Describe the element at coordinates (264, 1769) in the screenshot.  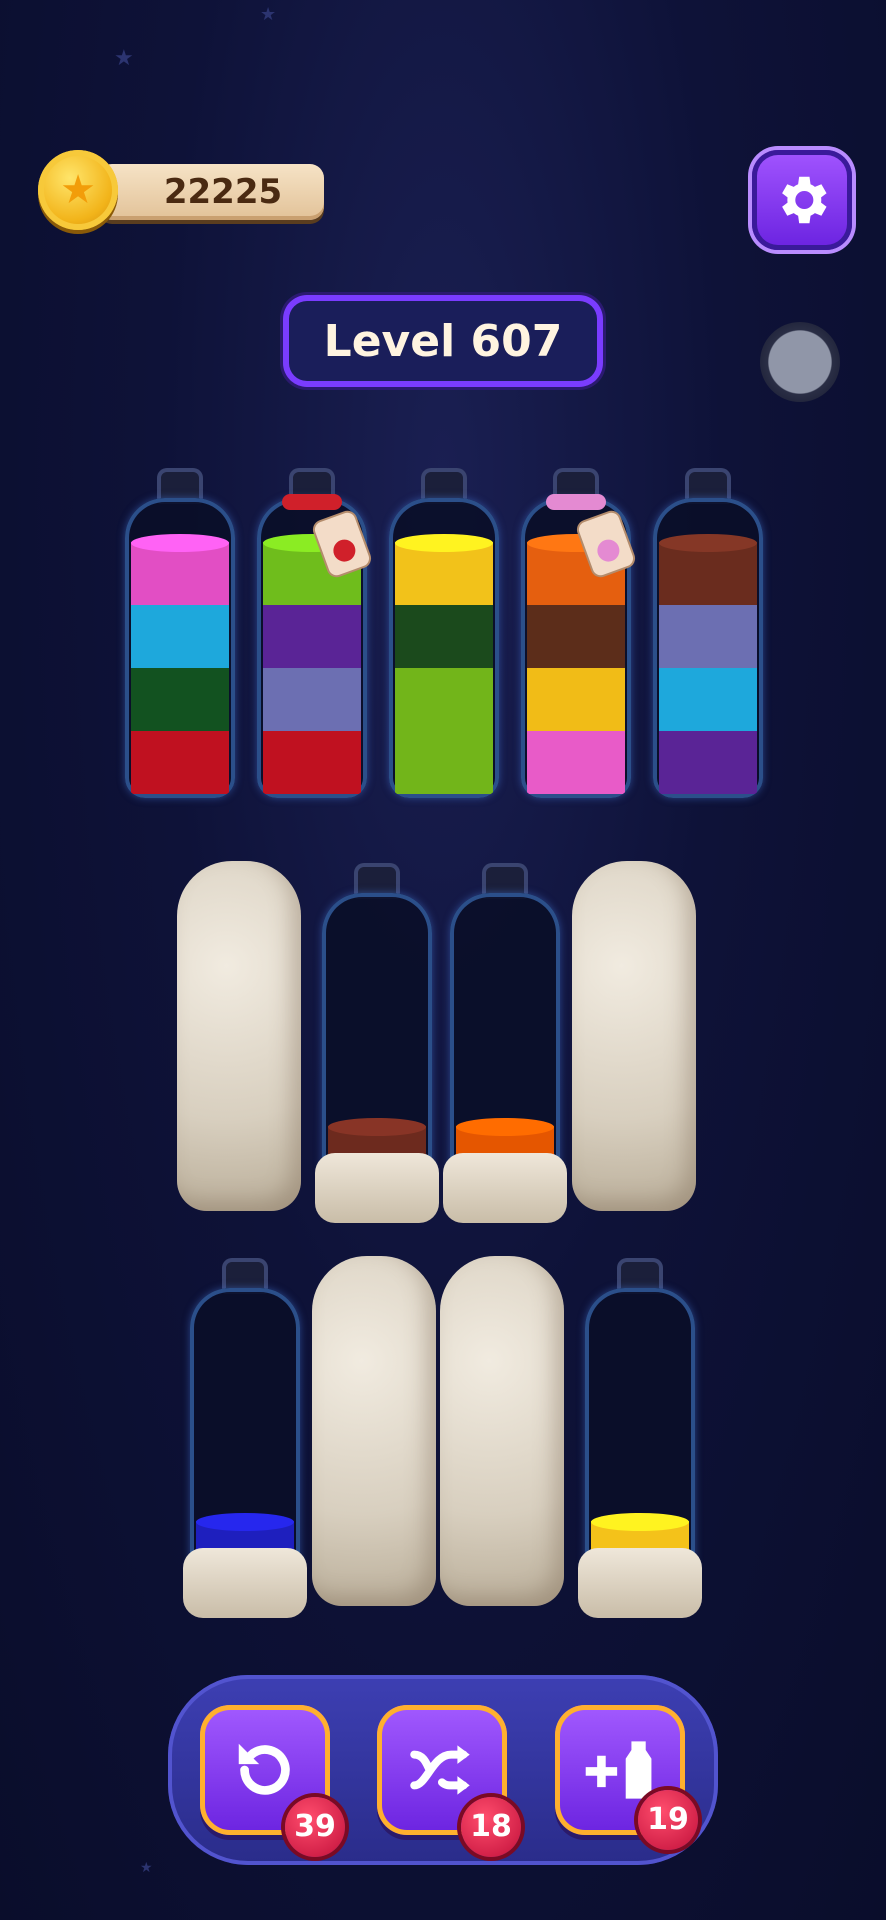
I see `undo-icon` at that location.